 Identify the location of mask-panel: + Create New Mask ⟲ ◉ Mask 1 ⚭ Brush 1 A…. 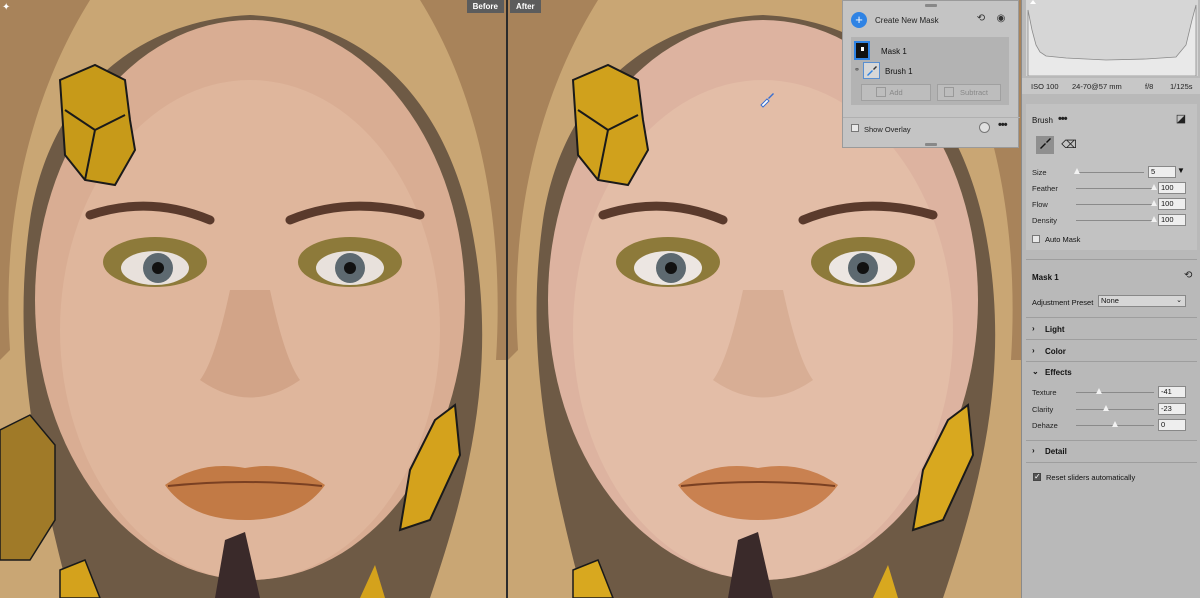
(931, 74).